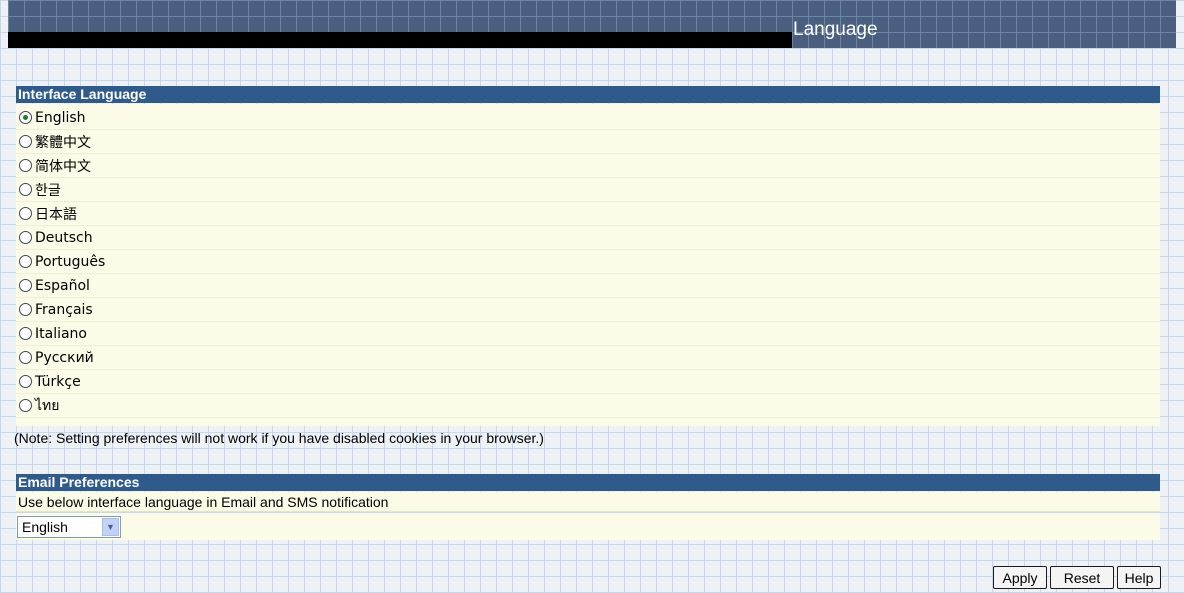 The width and height of the screenshot is (1184, 593). What do you see at coordinates (588, 118) in the screenshot?
I see `language-option-english: English` at bounding box center [588, 118].